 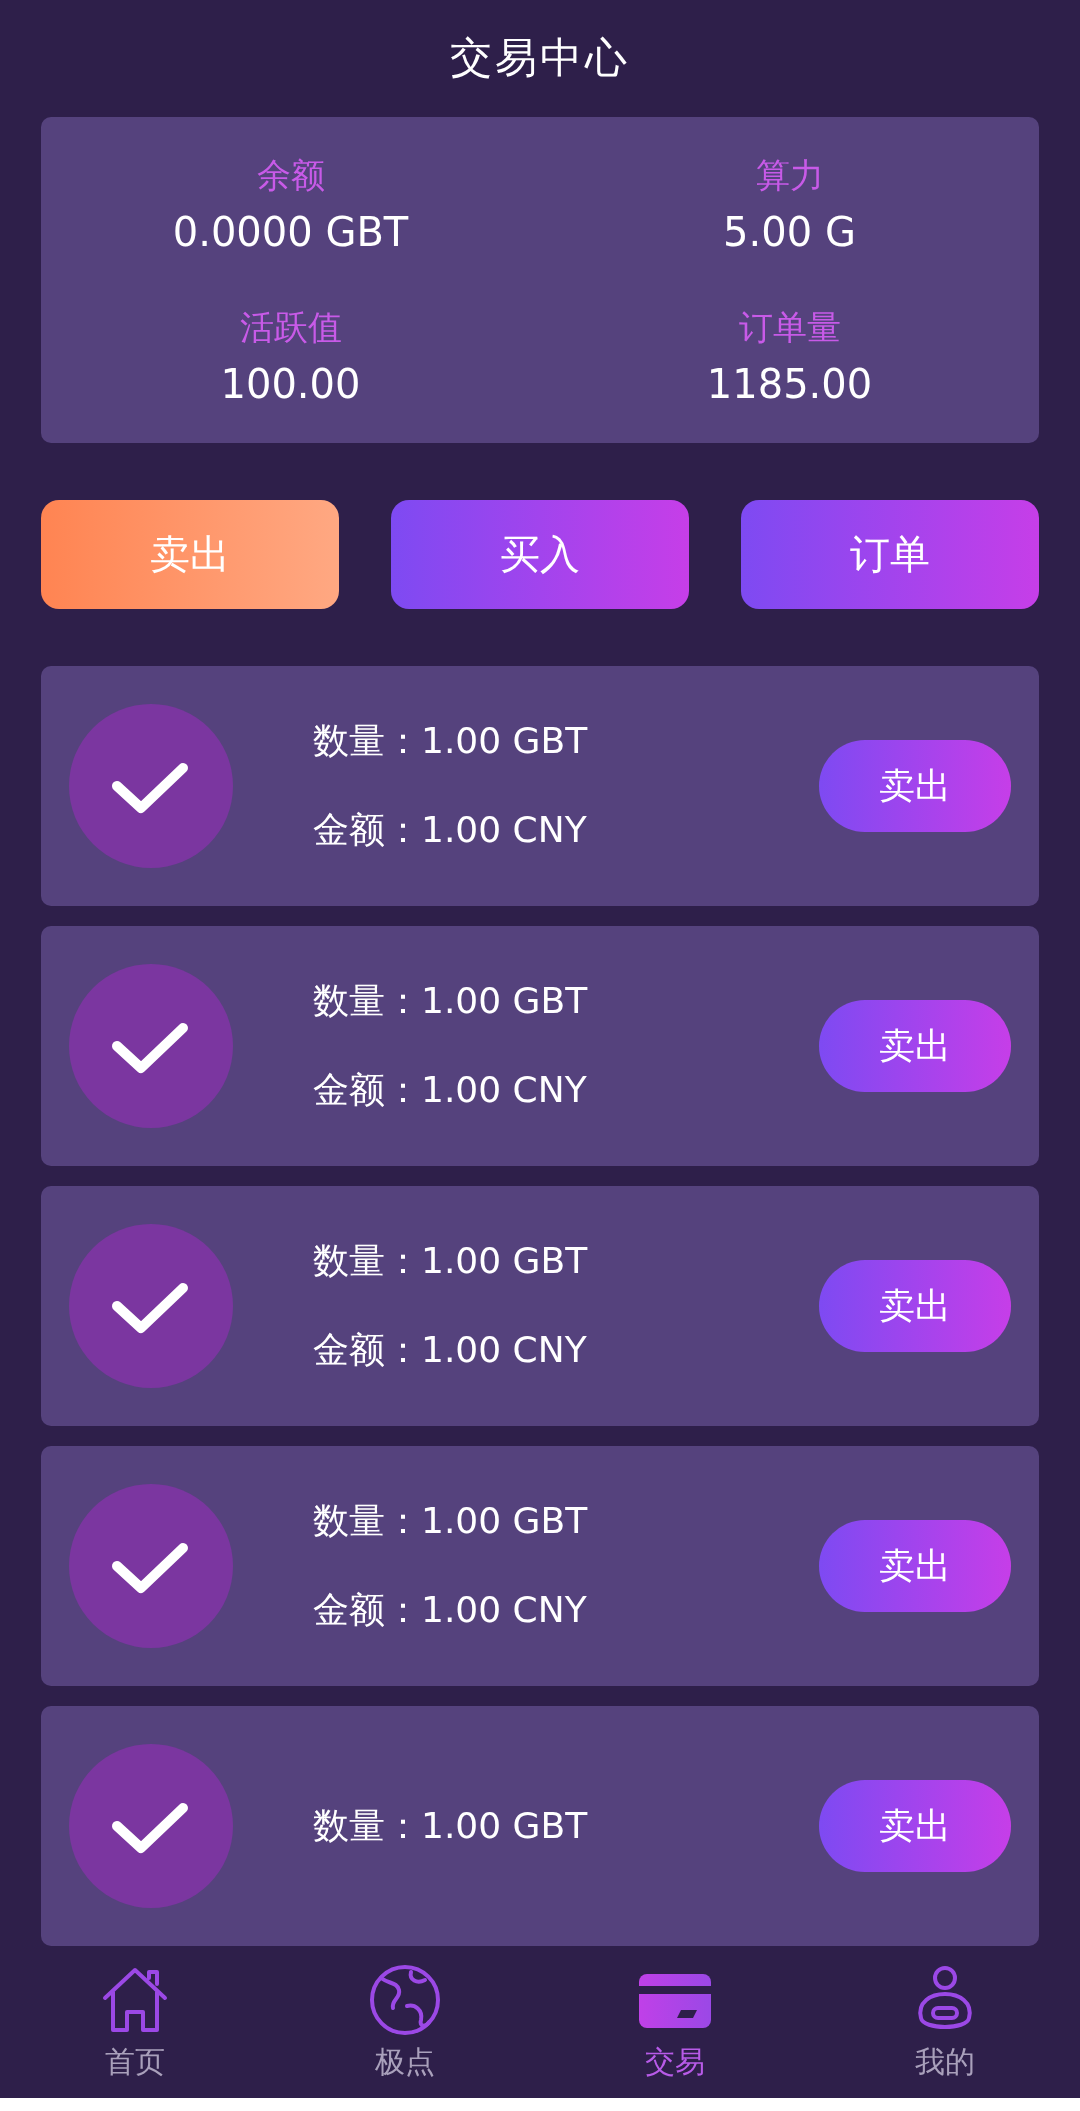 I want to click on stat-label: 订单量, so click(x=789, y=327).